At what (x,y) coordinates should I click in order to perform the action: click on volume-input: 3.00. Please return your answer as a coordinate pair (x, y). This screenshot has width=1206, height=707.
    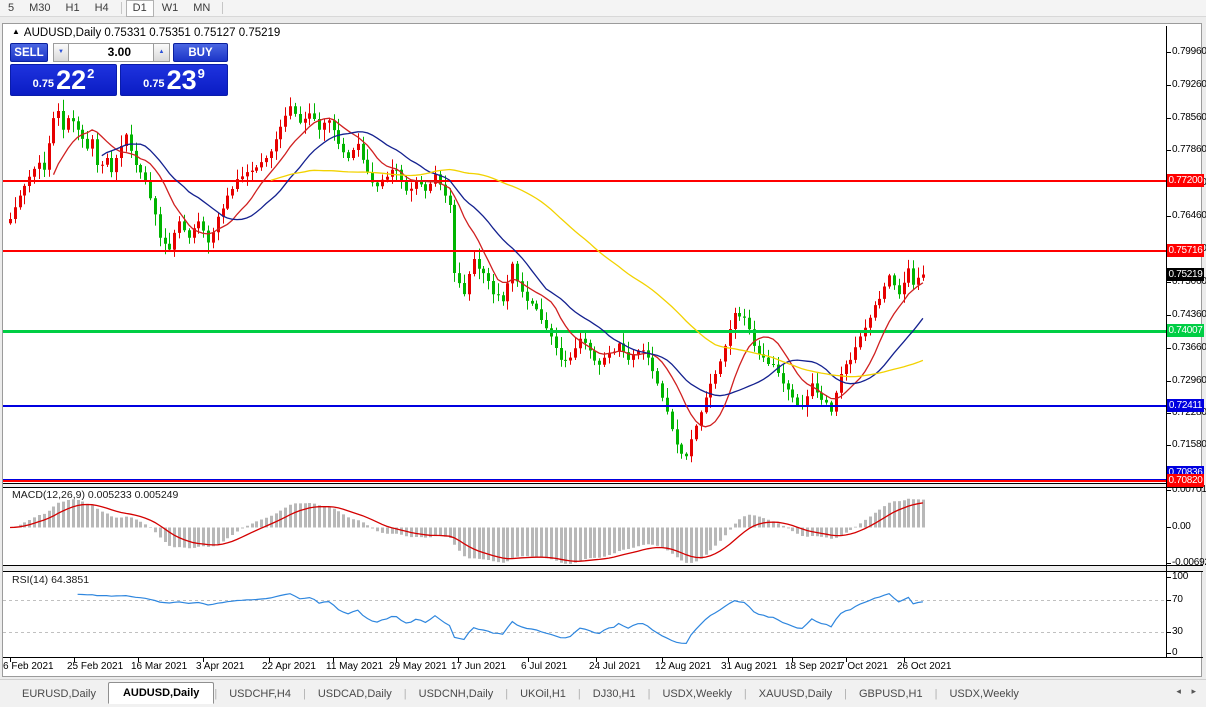
    Looking at the image, I should click on (111, 52).